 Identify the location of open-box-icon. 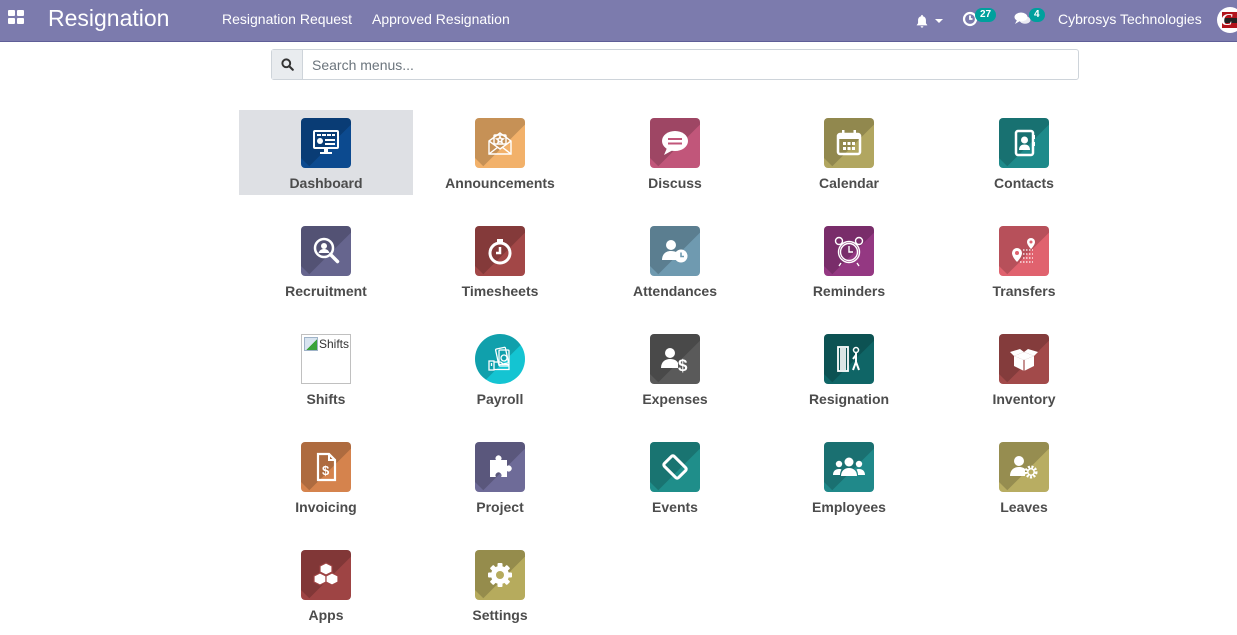
(1024, 359).